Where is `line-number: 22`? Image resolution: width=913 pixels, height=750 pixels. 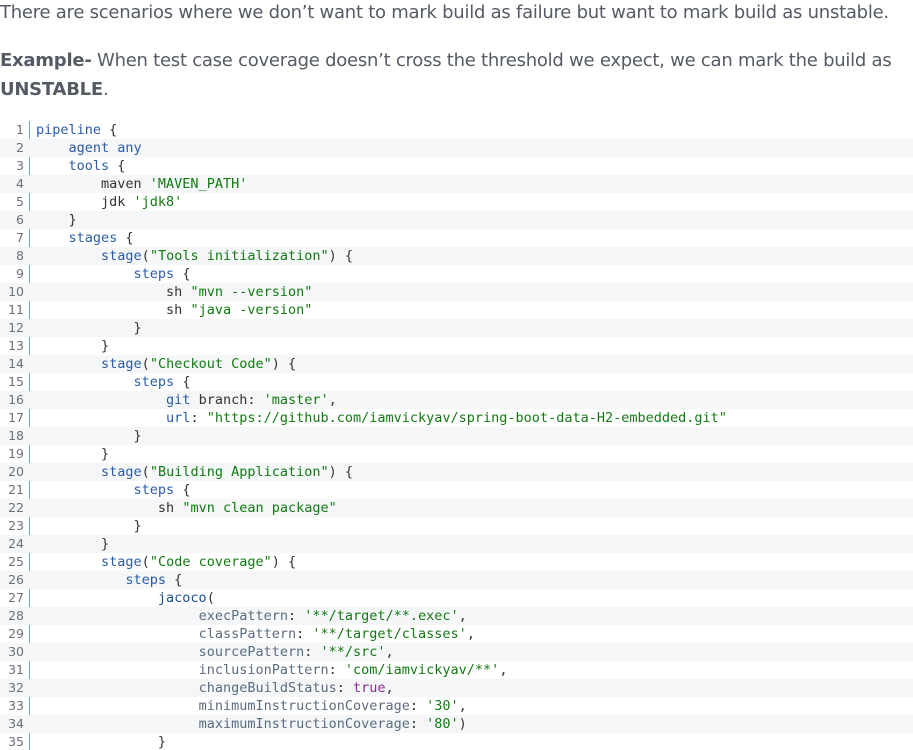
line-number: 22 is located at coordinates (16, 507).